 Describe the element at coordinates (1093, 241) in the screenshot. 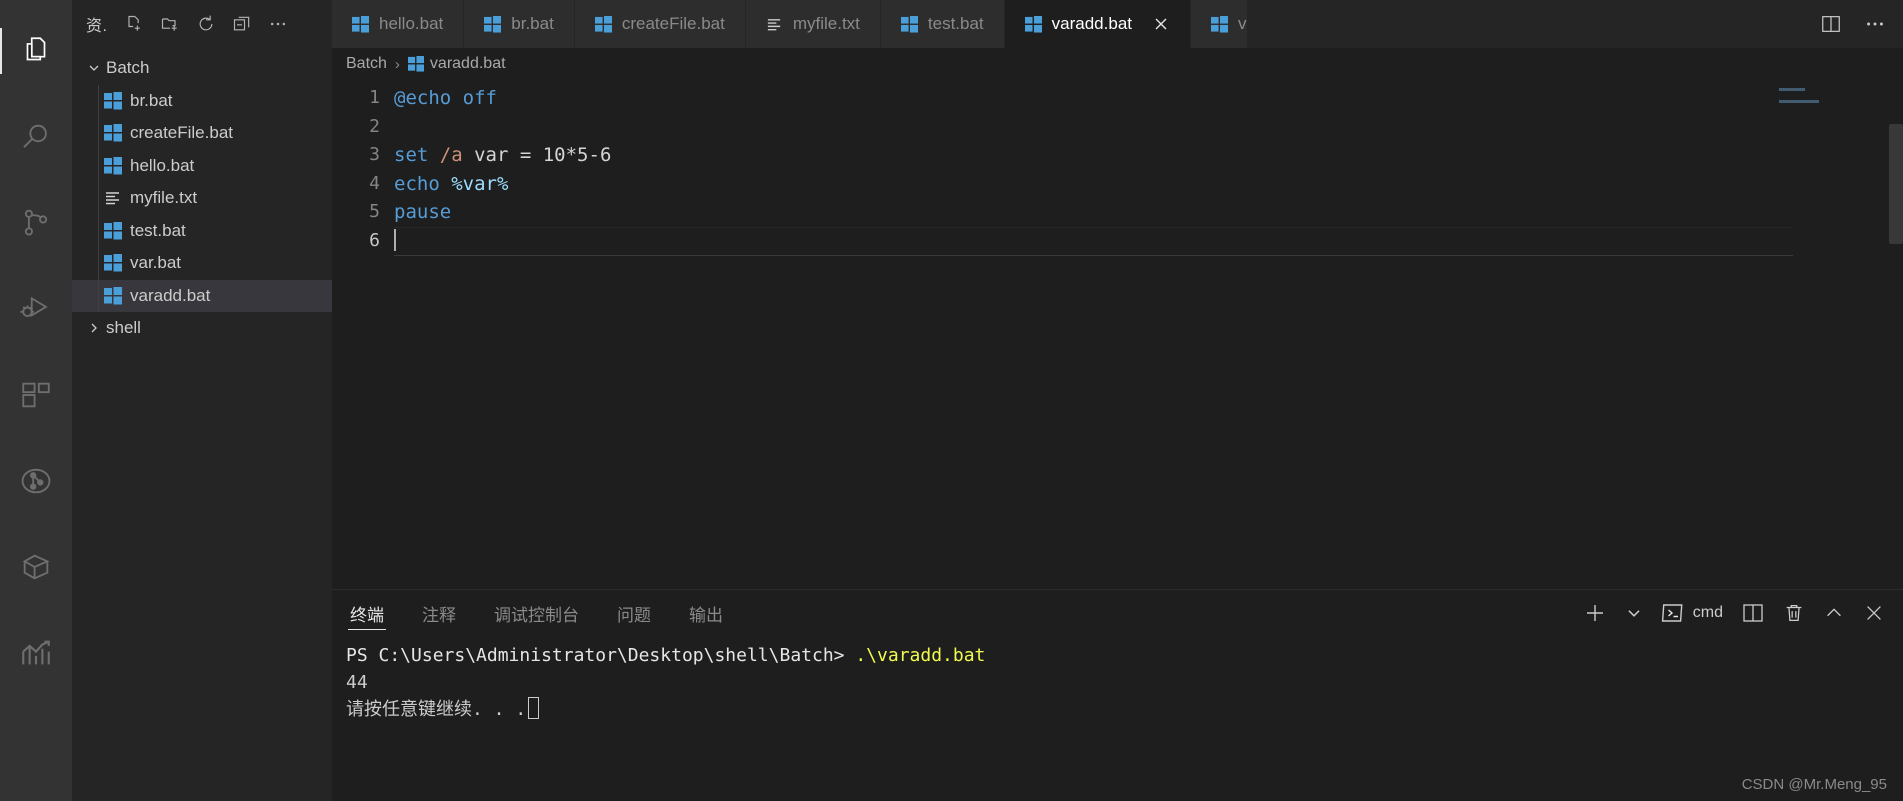

I see `current-line-highlight` at that location.